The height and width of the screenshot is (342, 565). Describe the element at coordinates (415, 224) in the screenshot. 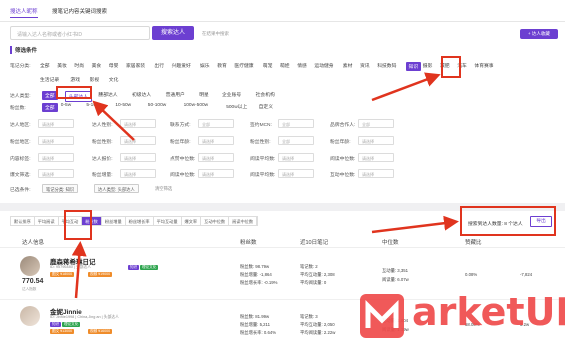

I see `arrow-to-export` at that location.